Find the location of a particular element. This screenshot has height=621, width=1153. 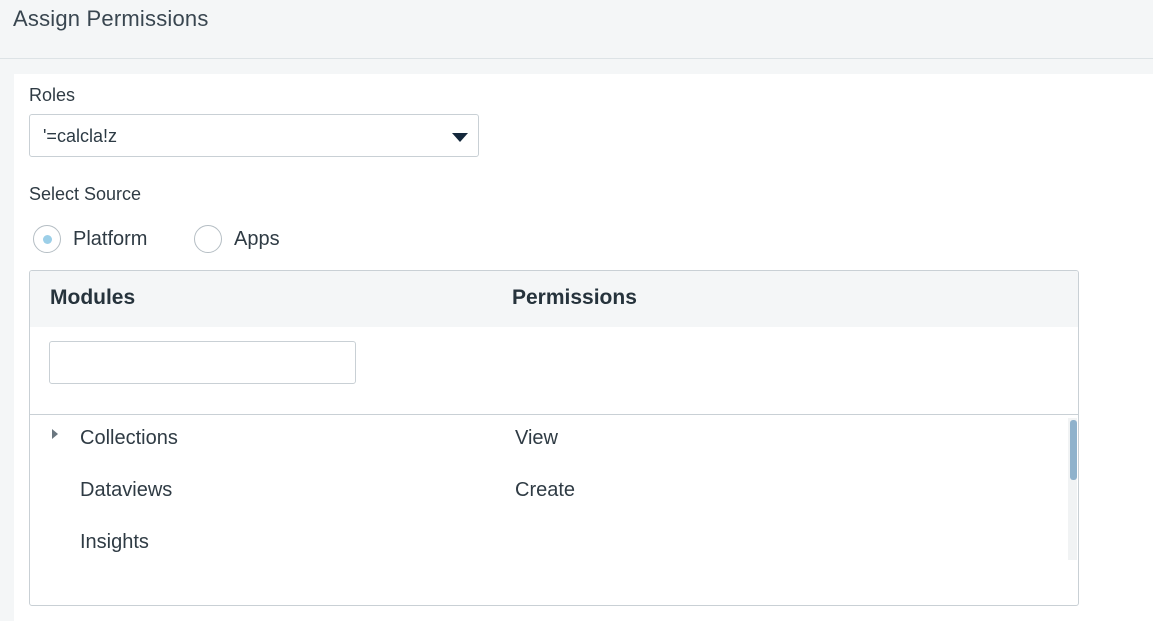

caret-right-icon is located at coordinates (55, 434).